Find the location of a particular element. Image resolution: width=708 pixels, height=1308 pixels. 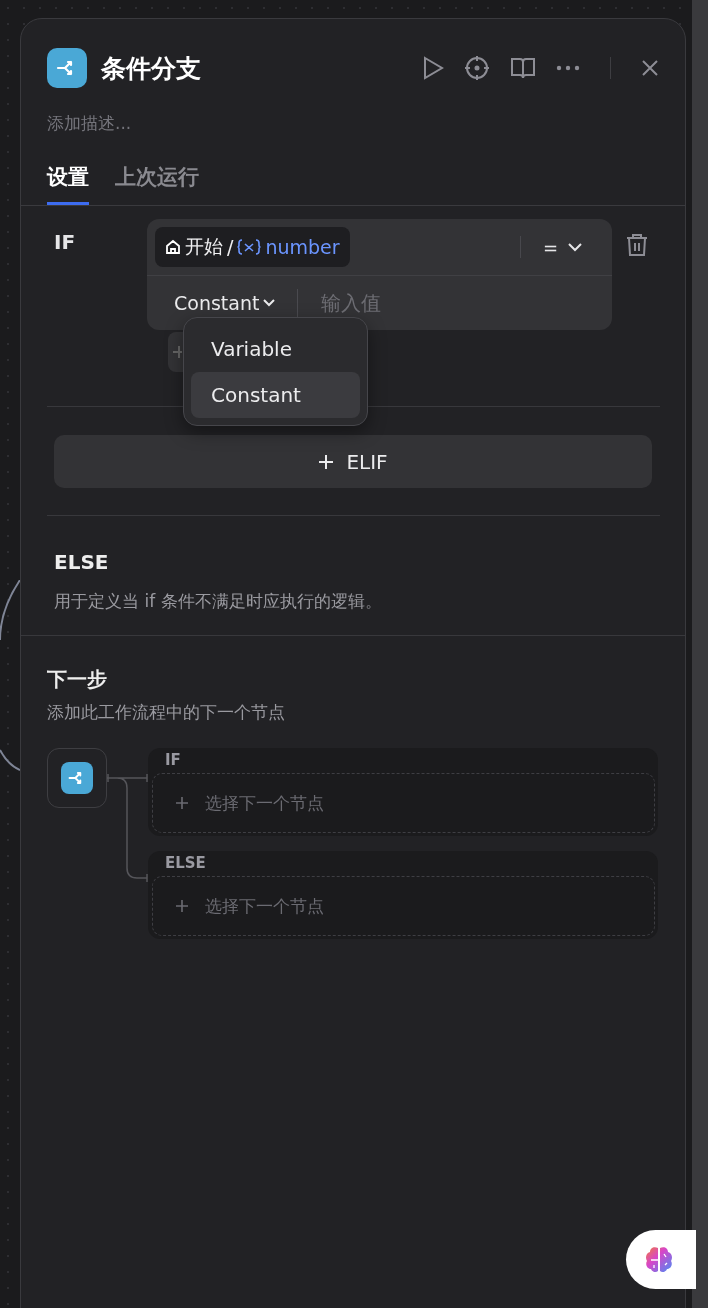

assistant-button is located at coordinates (661, 1259).